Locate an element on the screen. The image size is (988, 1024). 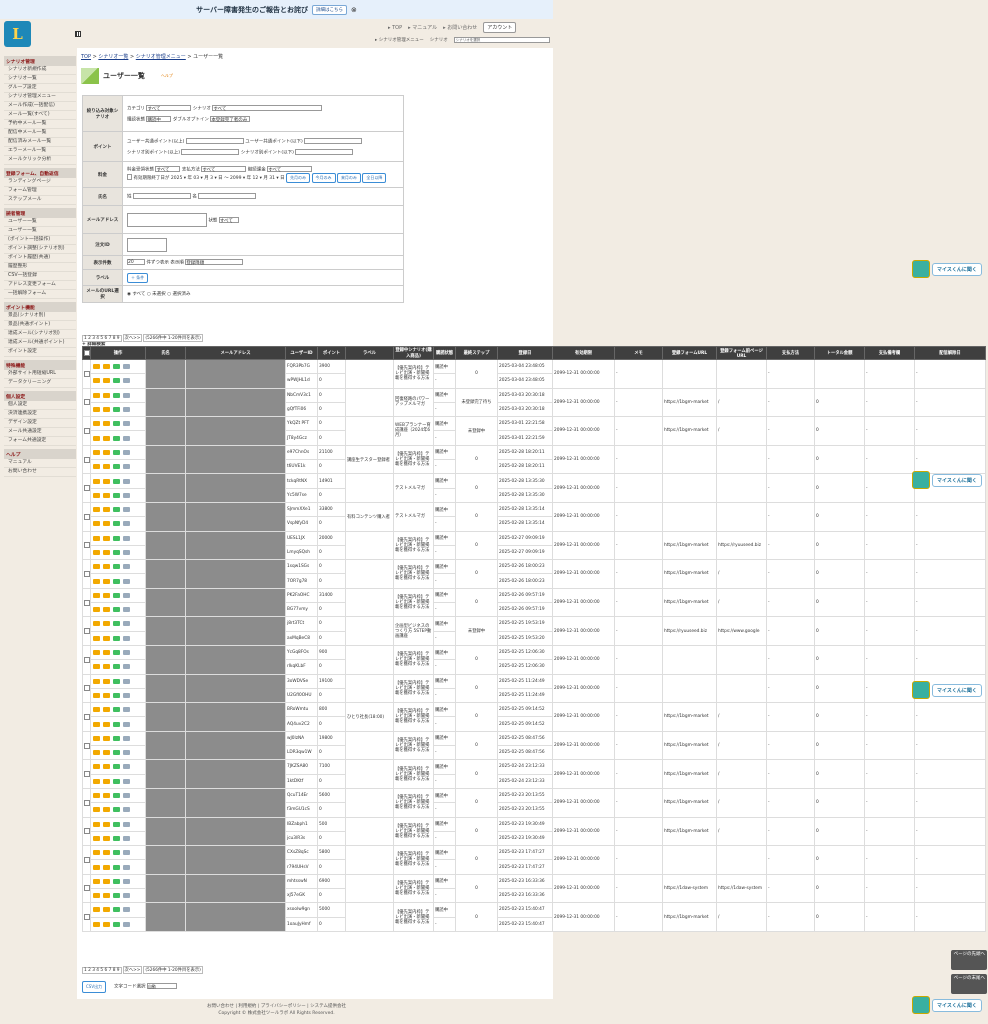
sidebar-item: メールクリック分析 is located at coordinates (40, 160).